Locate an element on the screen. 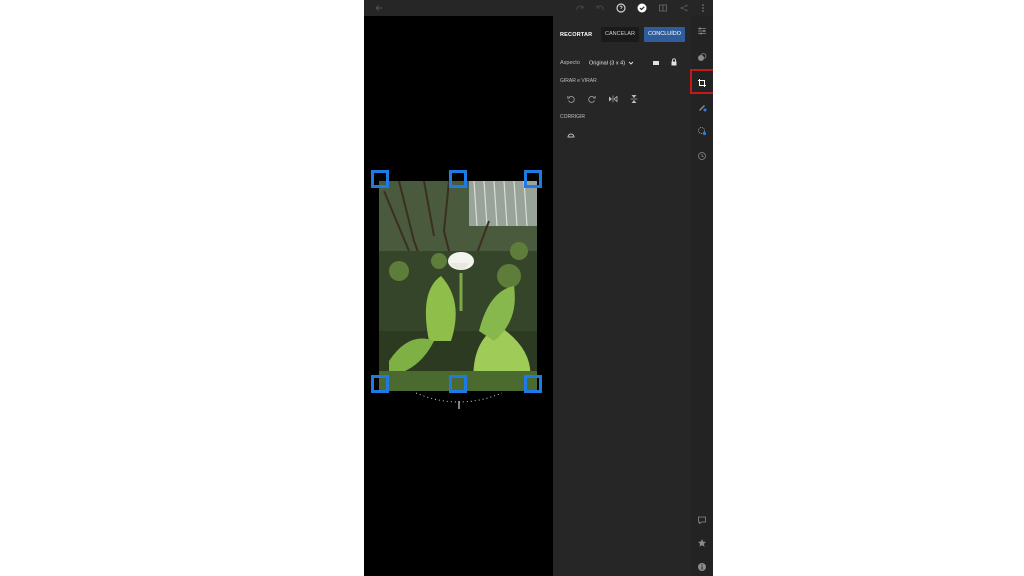  cancel-button: CANCELAR is located at coordinates (620, 34).